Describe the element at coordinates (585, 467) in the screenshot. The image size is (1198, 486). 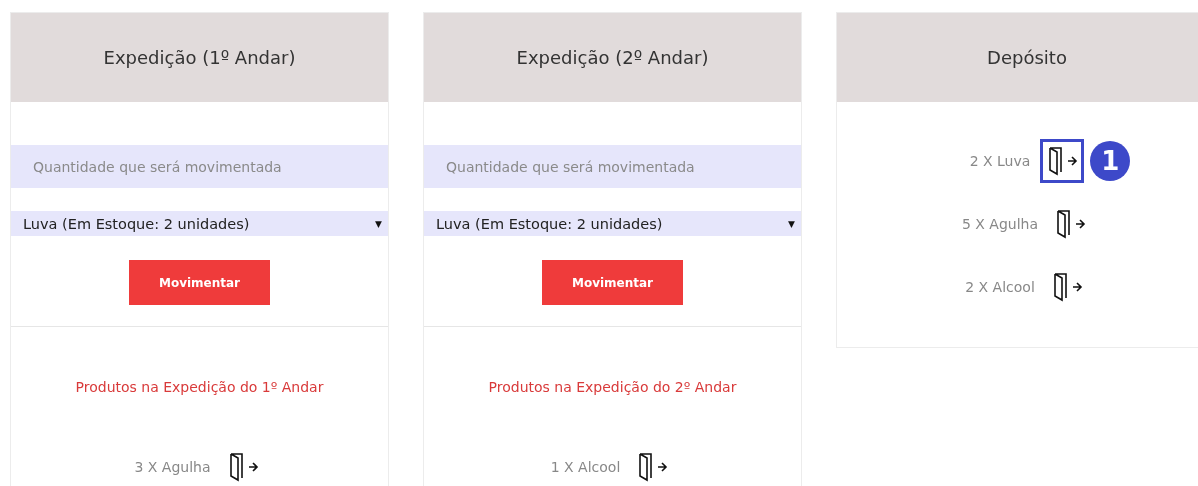
I see `product-count: 1 X Alcool` at that location.